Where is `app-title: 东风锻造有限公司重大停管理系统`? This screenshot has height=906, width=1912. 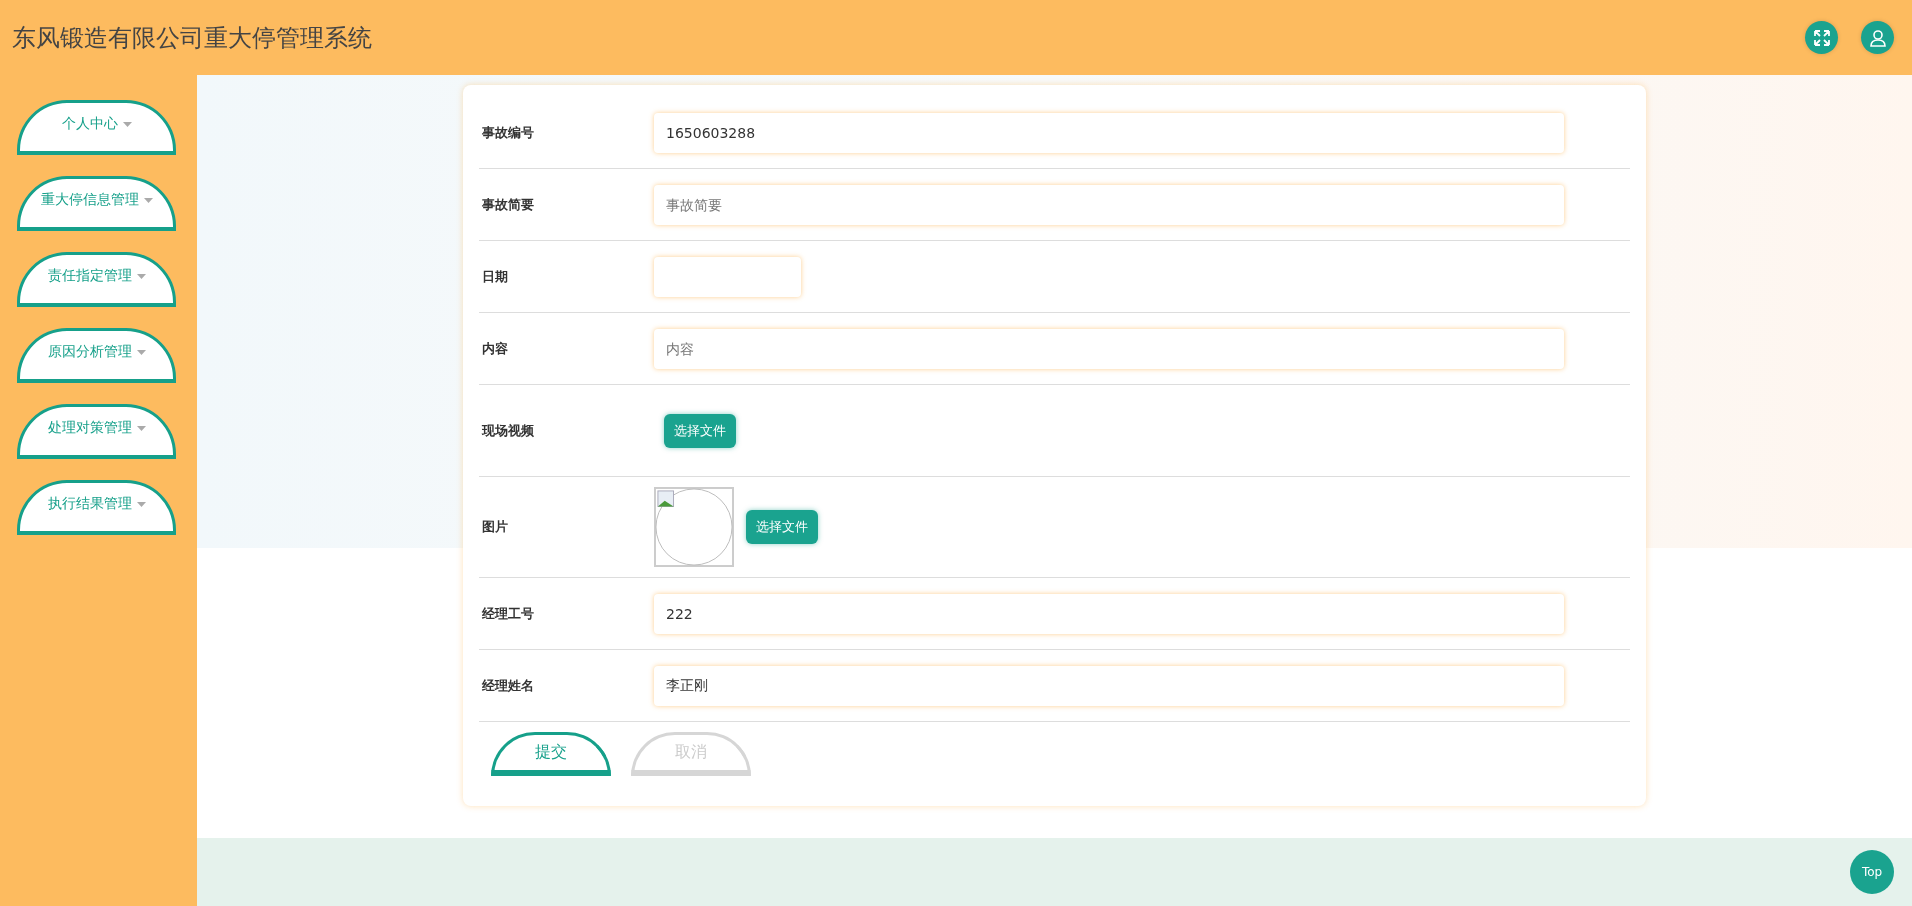
app-title: 东风锻造有限公司重大停管理系统 is located at coordinates (192, 38).